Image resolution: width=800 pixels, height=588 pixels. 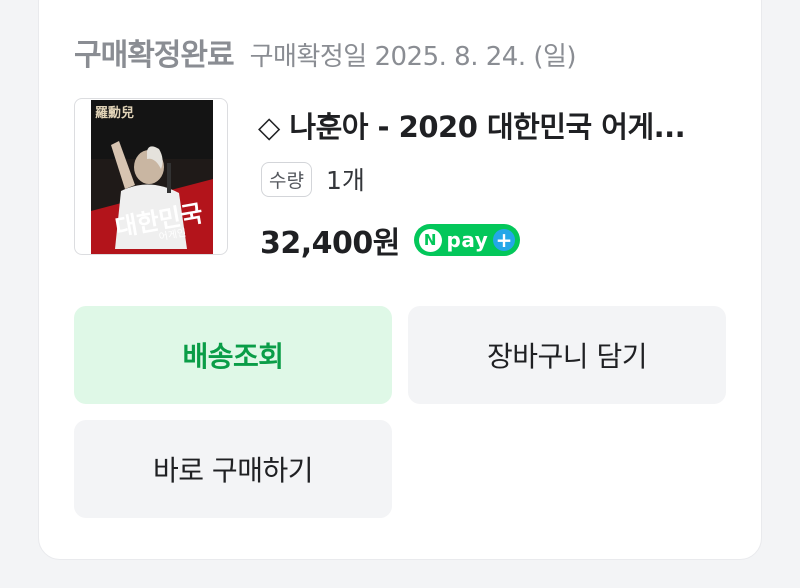 I want to click on quantity-value: 1개, so click(x=345, y=180).